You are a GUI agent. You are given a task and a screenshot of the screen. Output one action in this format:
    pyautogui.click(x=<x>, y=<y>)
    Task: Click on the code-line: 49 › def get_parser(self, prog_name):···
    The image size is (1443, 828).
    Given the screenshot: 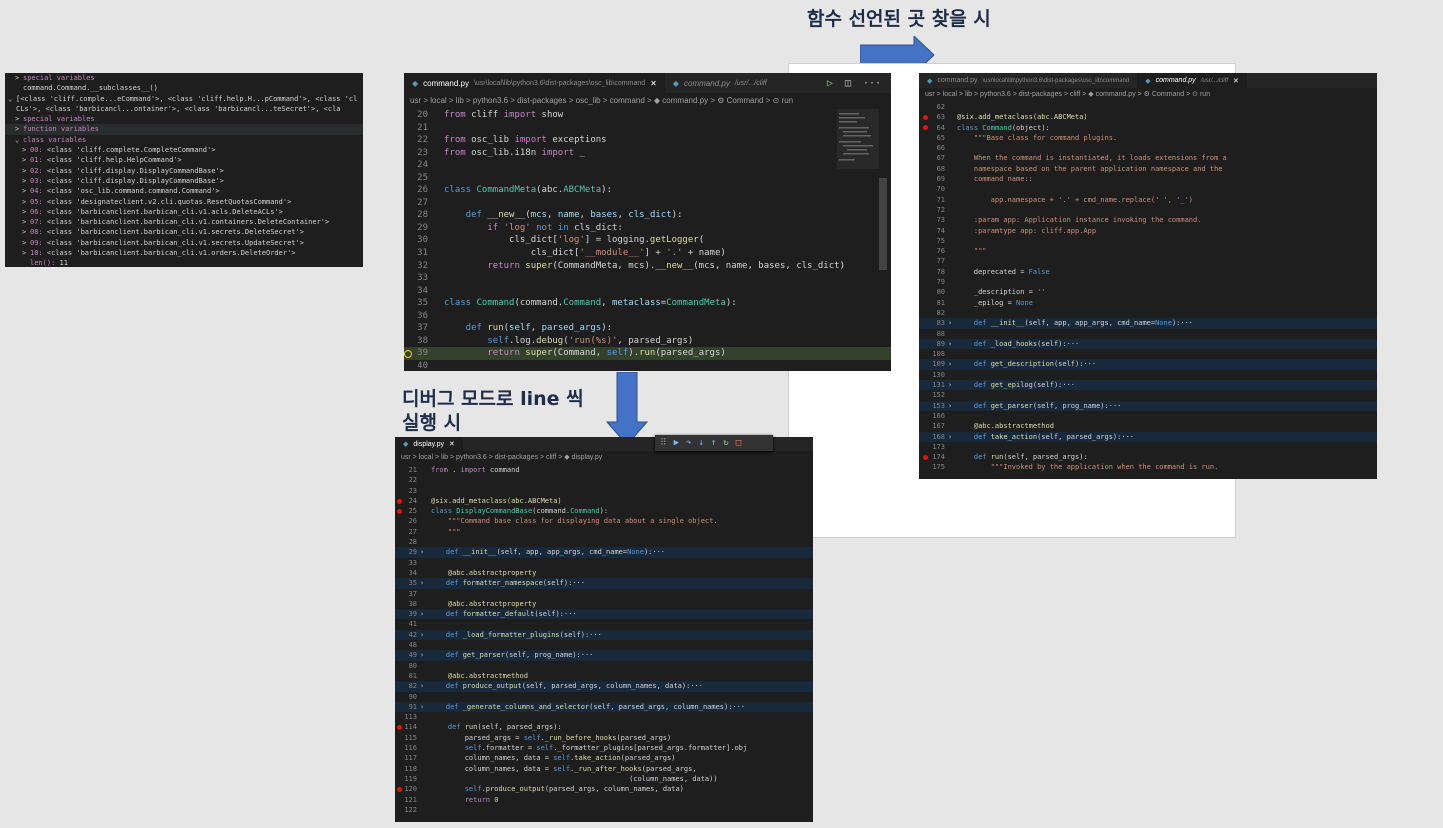 What is the action you would take?
    pyautogui.click(x=604, y=655)
    